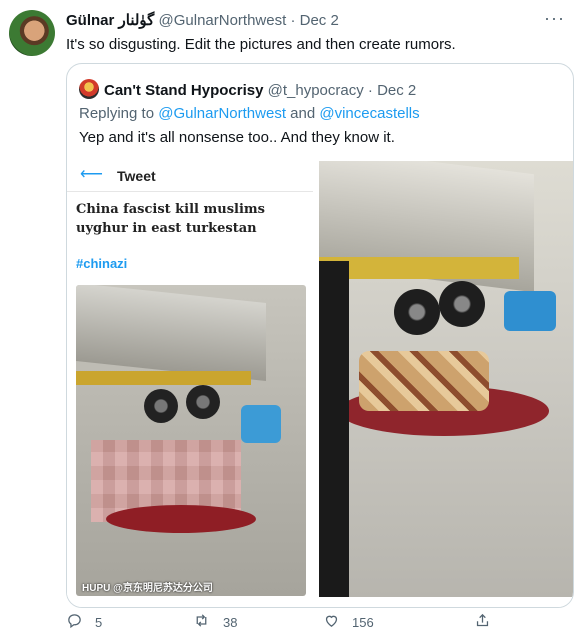 The height and width of the screenshot is (643, 577). I want to click on tweet-actions: 5 38 156, so click(316, 622).